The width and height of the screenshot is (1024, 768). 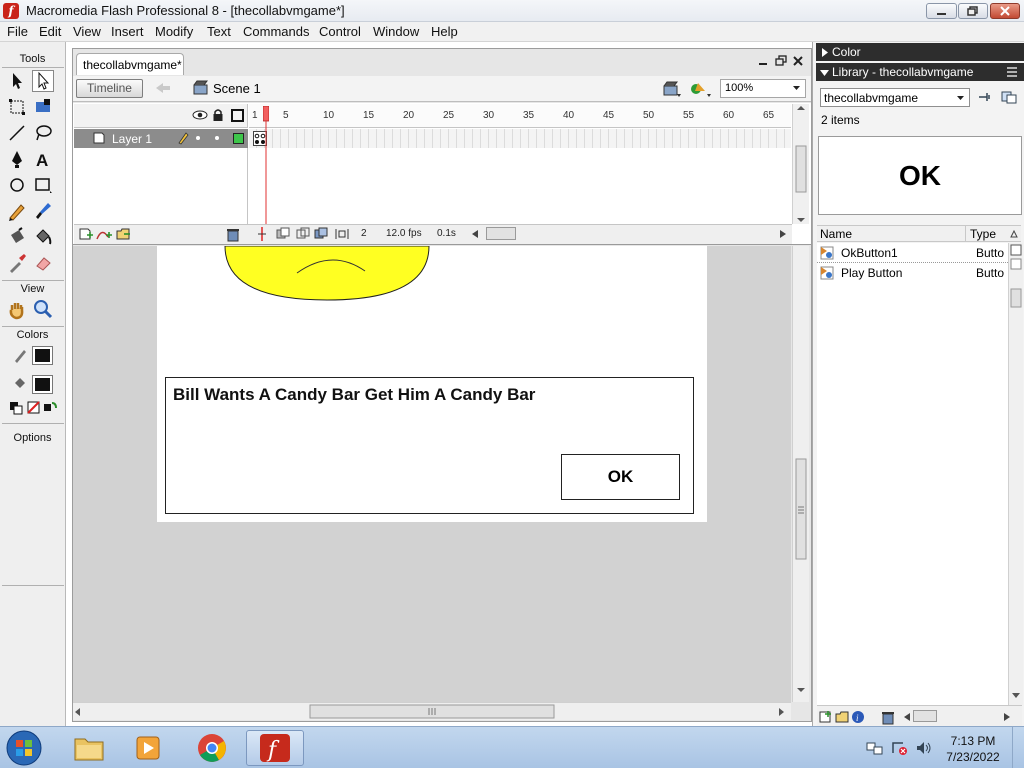 I want to click on start-button, so click(x=24, y=748).